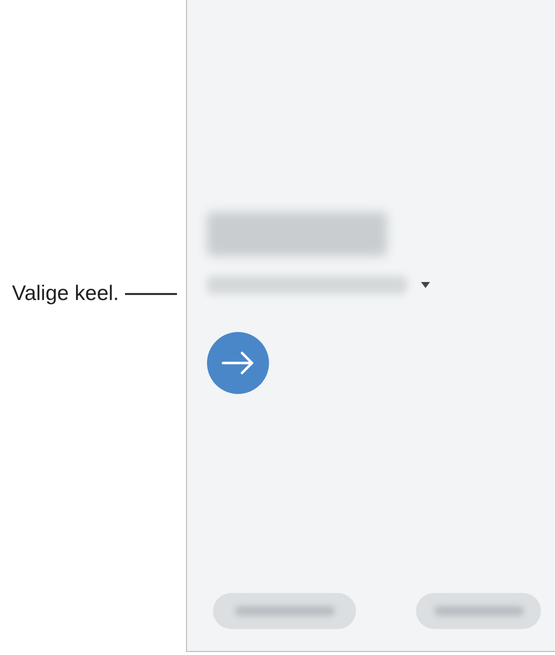  Describe the element at coordinates (66, 294) in the screenshot. I see `callout-label: Valige keel.` at that location.